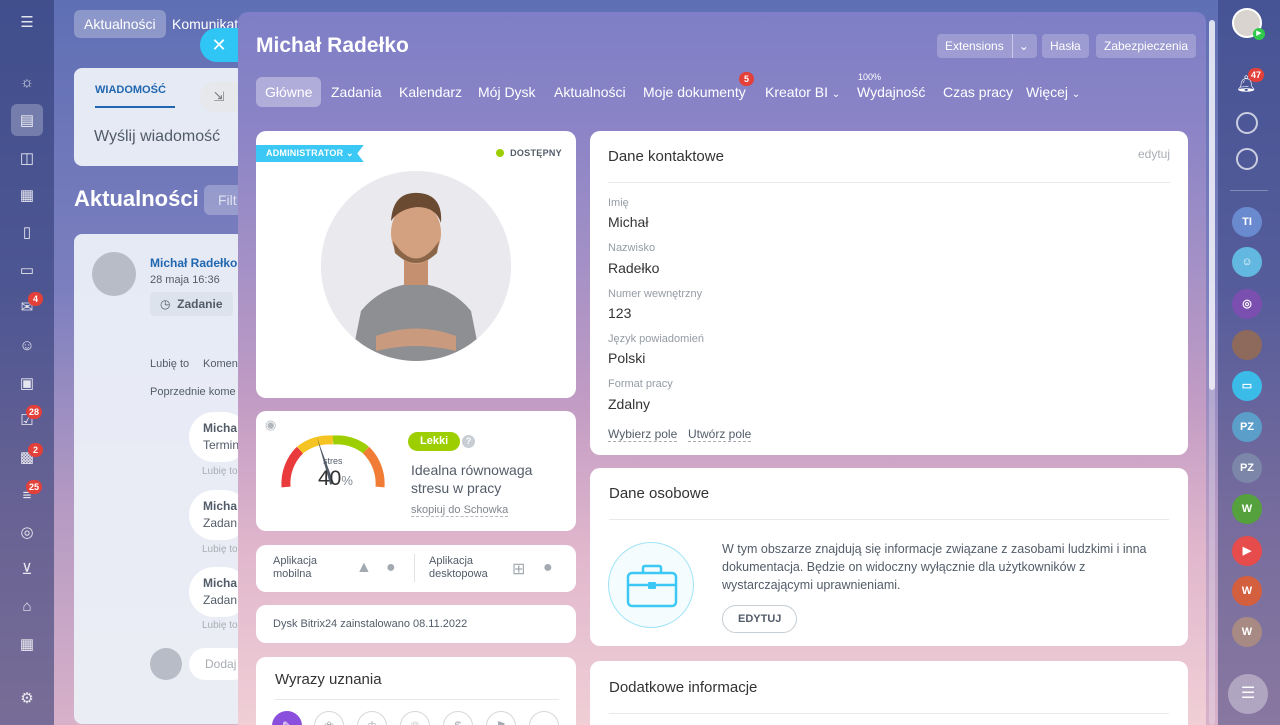  Describe the element at coordinates (27, 195) in the screenshot. I see `calendar-icon: ▦` at that location.